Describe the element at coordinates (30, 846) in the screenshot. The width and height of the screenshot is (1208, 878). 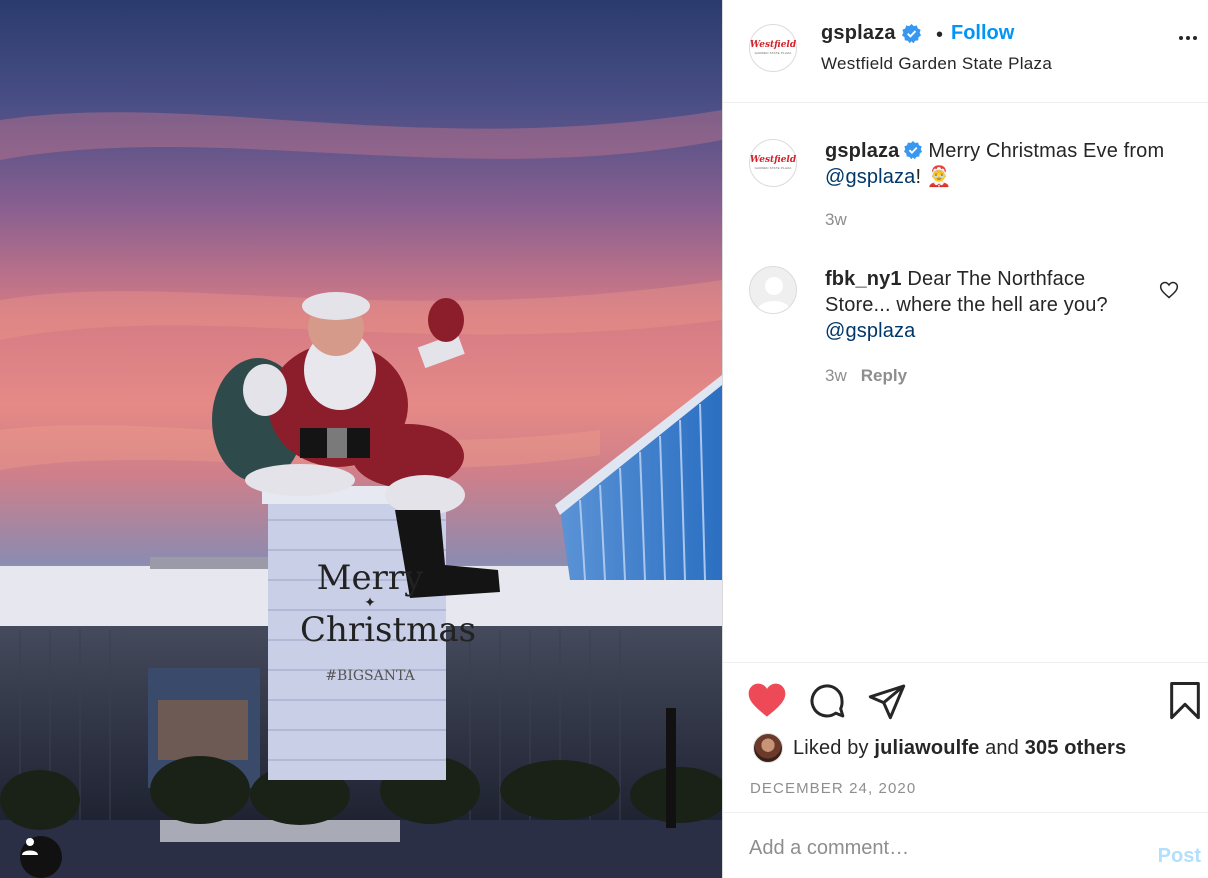
I see `user-silhouette-icon` at that location.